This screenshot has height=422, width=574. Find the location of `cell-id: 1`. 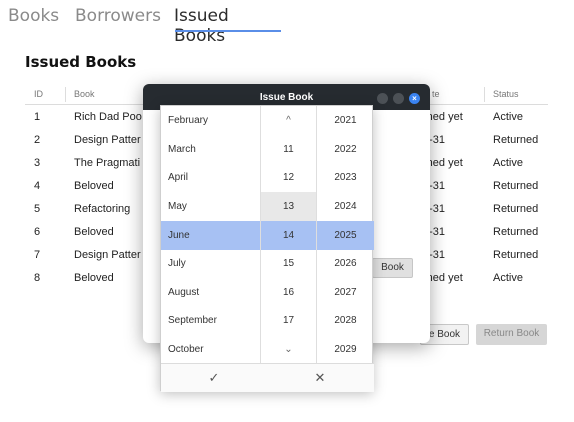

cell-id: 1 is located at coordinates (37, 117).